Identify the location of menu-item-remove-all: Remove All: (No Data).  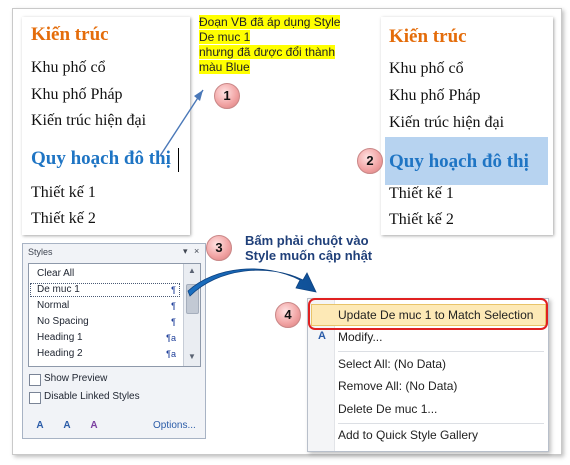
(397, 386).